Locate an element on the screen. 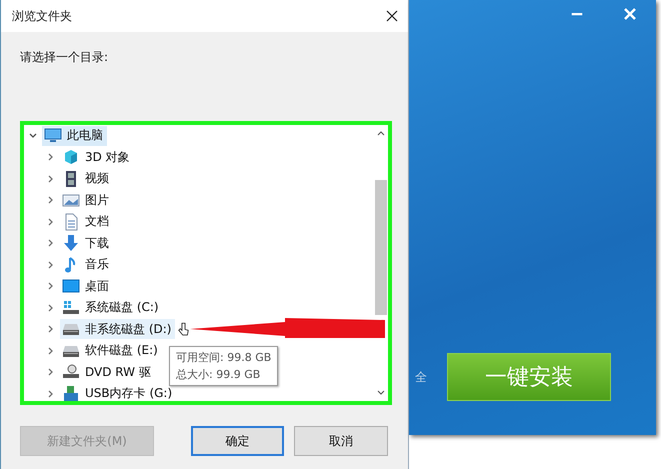  minimize-icon is located at coordinates (577, 14).